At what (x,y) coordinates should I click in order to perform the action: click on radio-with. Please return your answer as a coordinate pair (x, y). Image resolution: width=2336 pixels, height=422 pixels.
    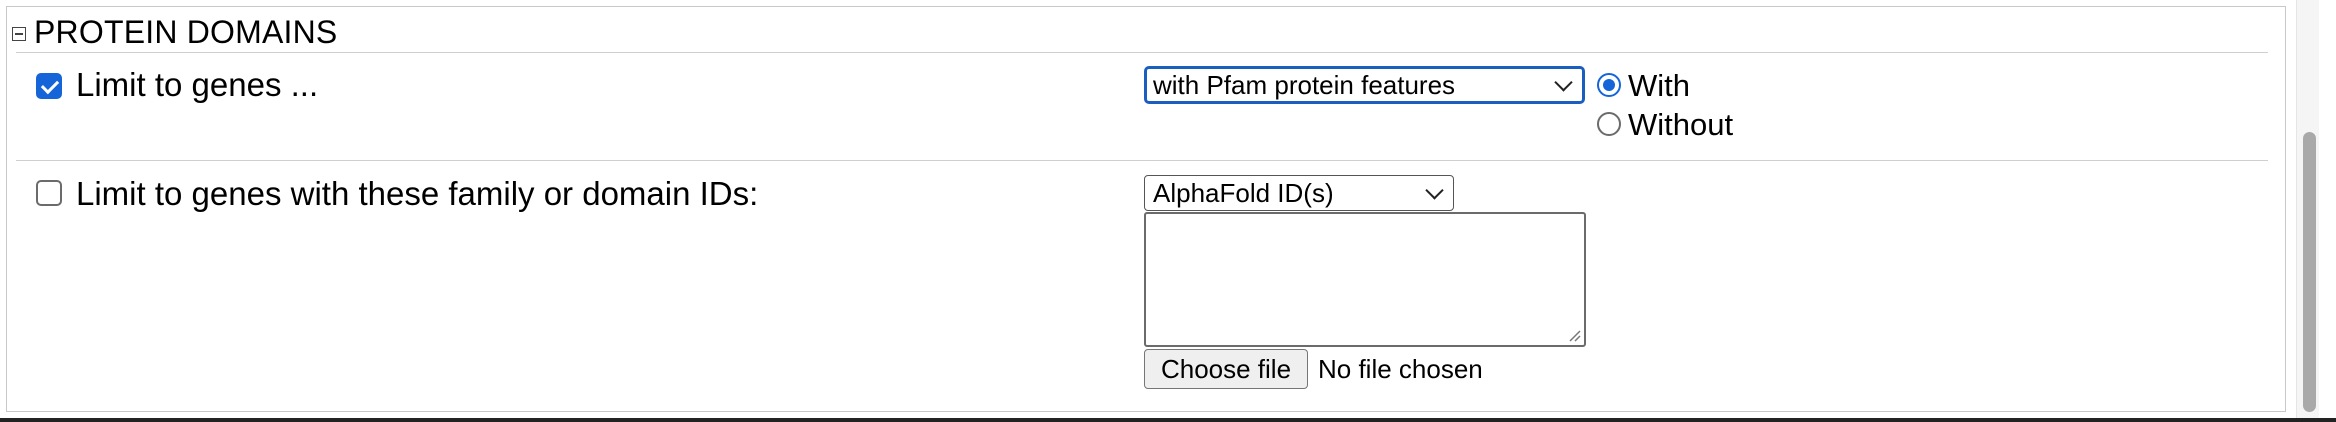
    Looking at the image, I should click on (1609, 85).